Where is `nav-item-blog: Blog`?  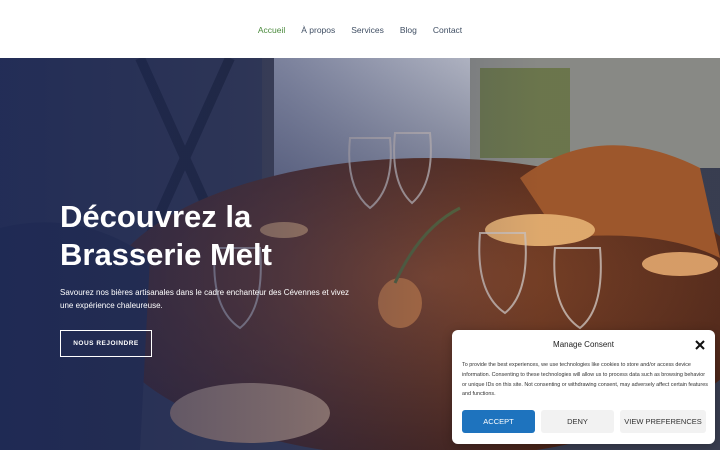
nav-item-blog: Blog is located at coordinates (408, 30).